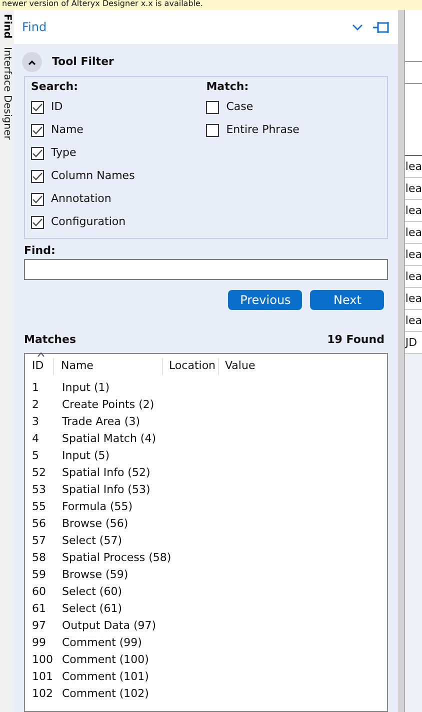 This screenshot has height=712, width=422. What do you see at coordinates (106, 490) in the screenshot?
I see `table-cell-text: Spatial Info (53)` at bounding box center [106, 490].